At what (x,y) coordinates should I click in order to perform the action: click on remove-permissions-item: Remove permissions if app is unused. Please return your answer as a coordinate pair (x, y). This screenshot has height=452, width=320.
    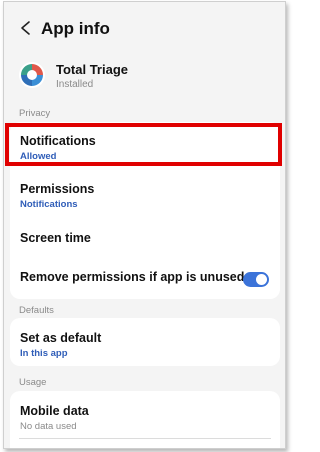
    Looking at the image, I should click on (145, 278).